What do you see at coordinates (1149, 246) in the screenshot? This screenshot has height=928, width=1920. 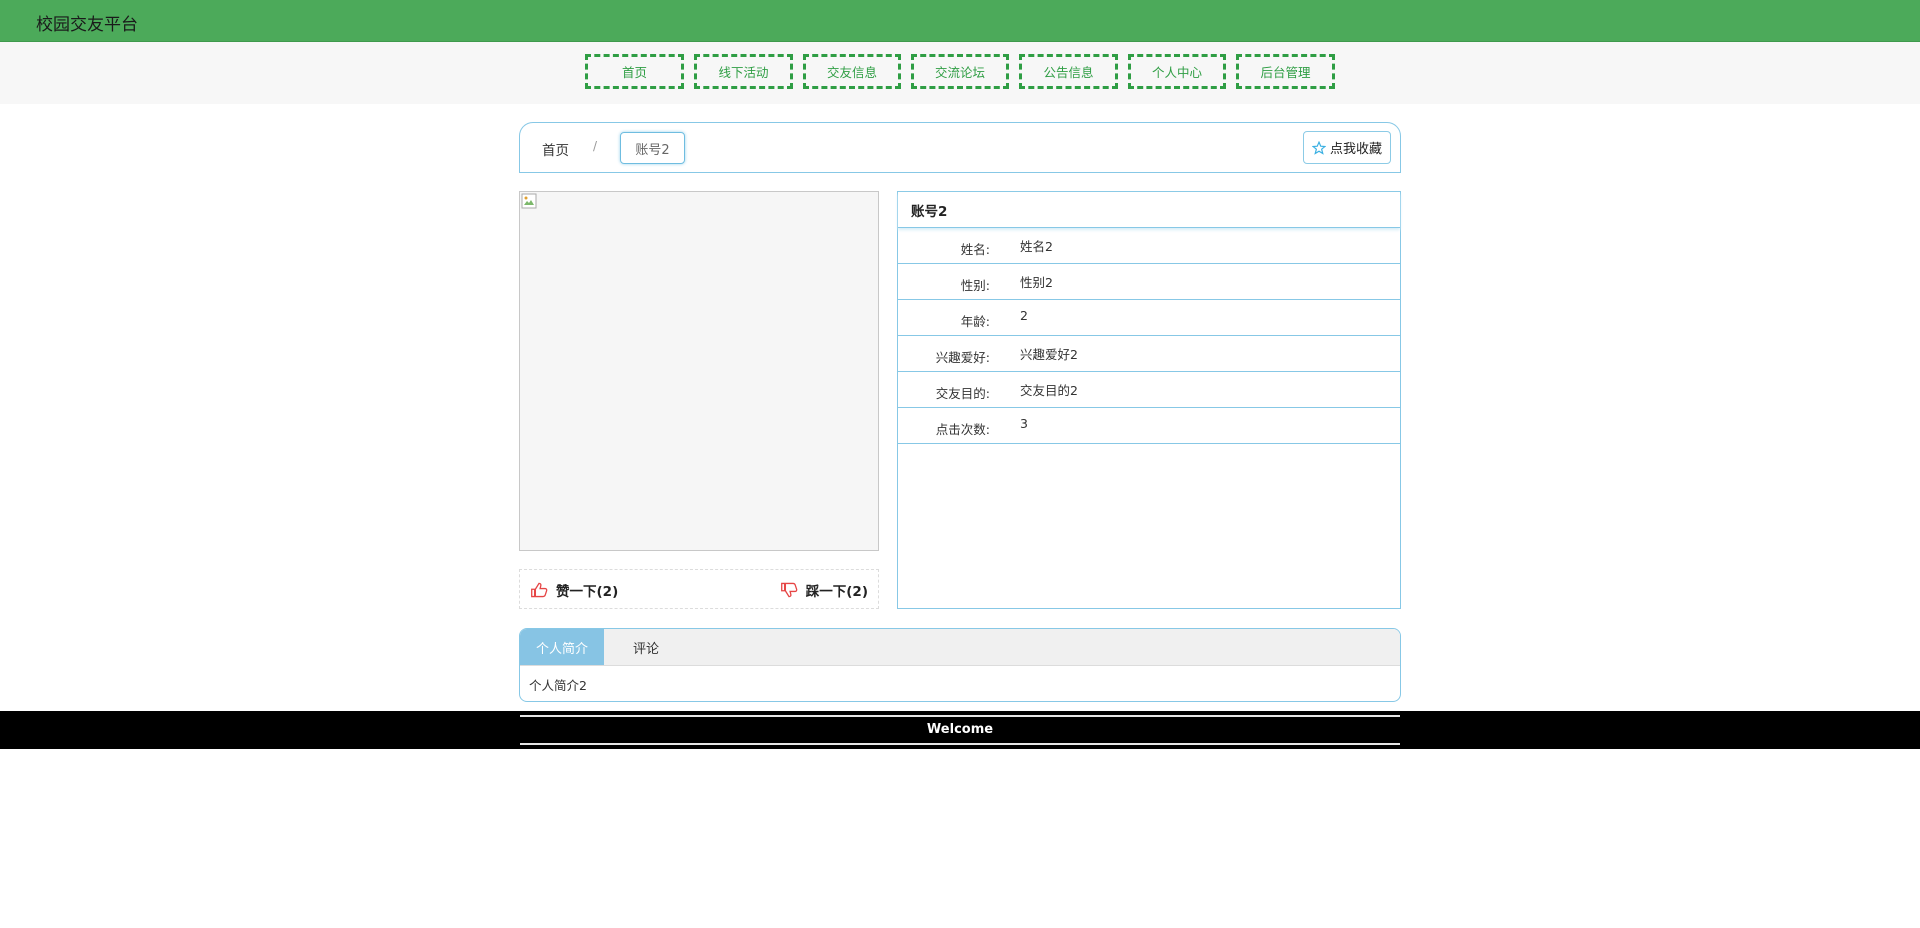 I see `info-row-name: 姓名: 姓名2` at bounding box center [1149, 246].